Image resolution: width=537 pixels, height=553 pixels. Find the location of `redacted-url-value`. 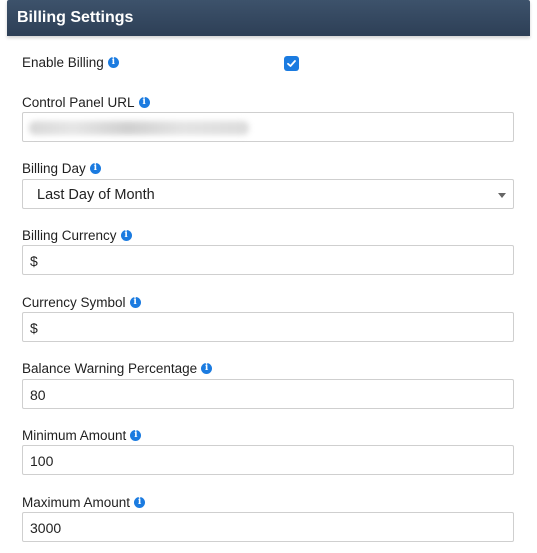

redacted-url-value is located at coordinates (139, 128).